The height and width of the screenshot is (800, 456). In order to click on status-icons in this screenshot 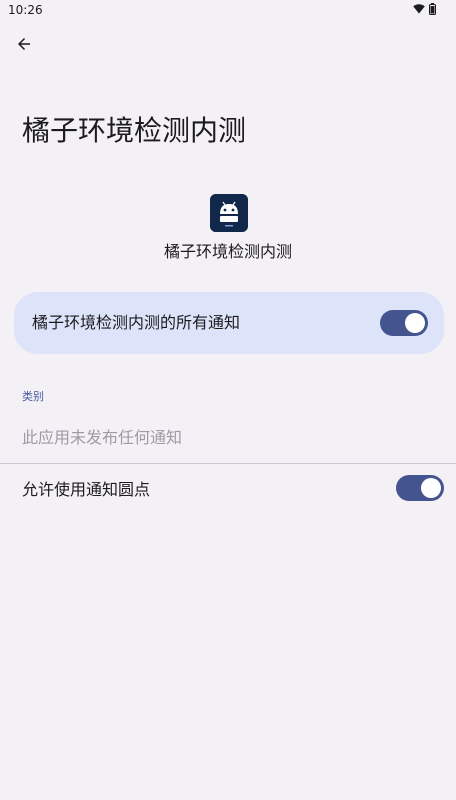, I will do `click(424, 9)`.